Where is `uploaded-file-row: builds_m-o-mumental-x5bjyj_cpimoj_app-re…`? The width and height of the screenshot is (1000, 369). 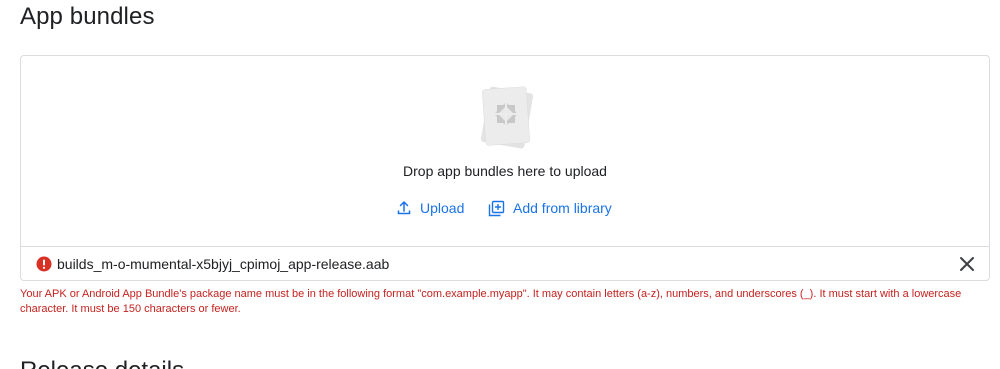 uploaded-file-row: builds_m-o-mumental-x5bjyj_cpimoj_app-re… is located at coordinates (505, 263).